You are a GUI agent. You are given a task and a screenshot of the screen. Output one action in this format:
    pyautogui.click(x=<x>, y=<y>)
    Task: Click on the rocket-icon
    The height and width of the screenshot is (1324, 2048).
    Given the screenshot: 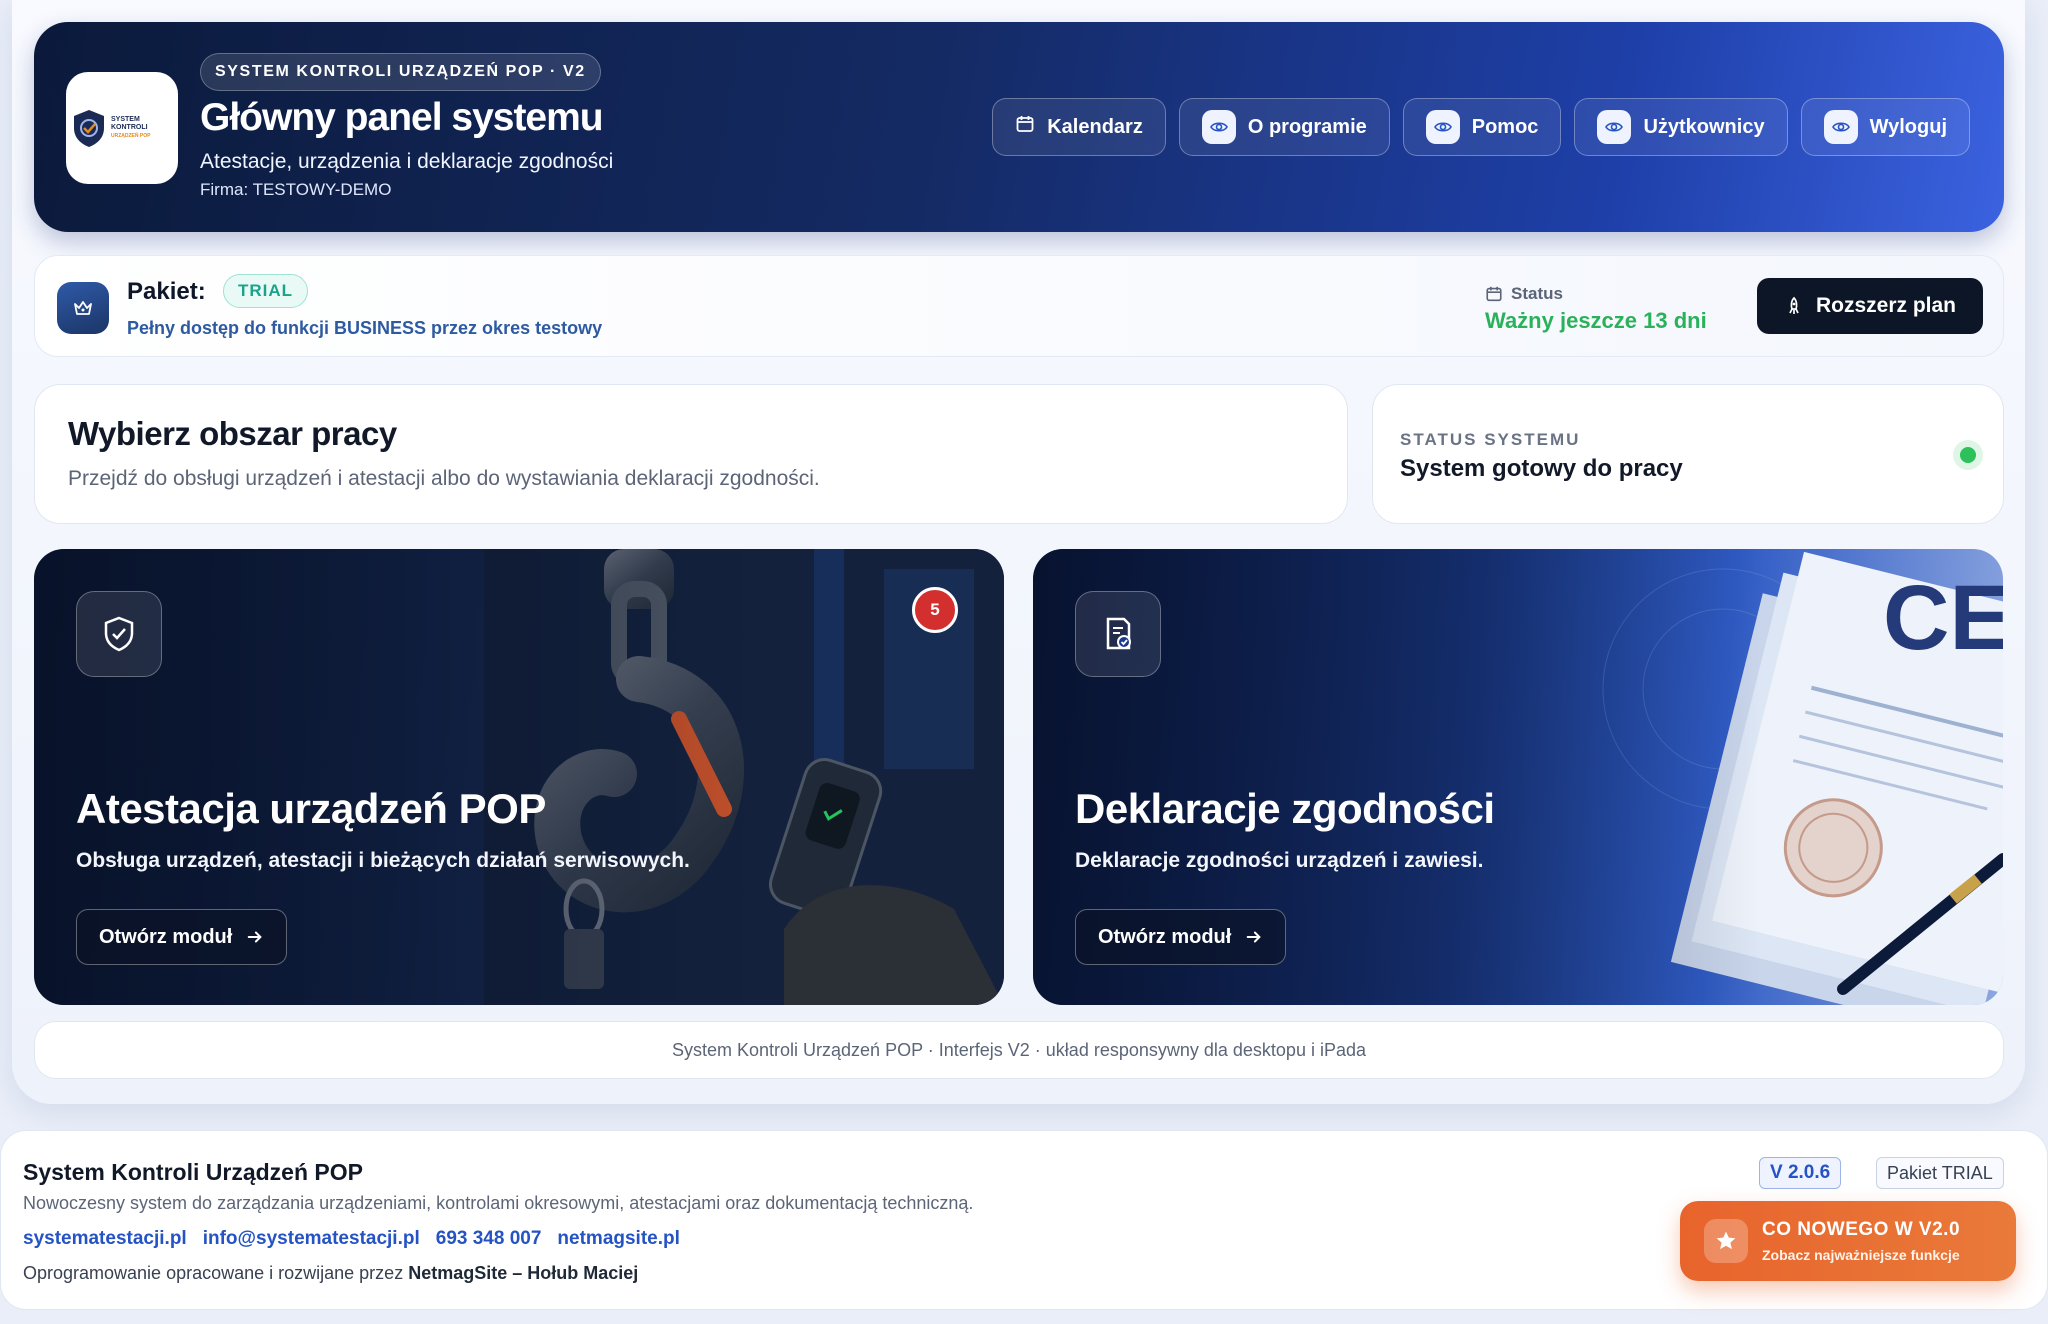 What is the action you would take?
    pyautogui.click(x=1794, y=305)
    